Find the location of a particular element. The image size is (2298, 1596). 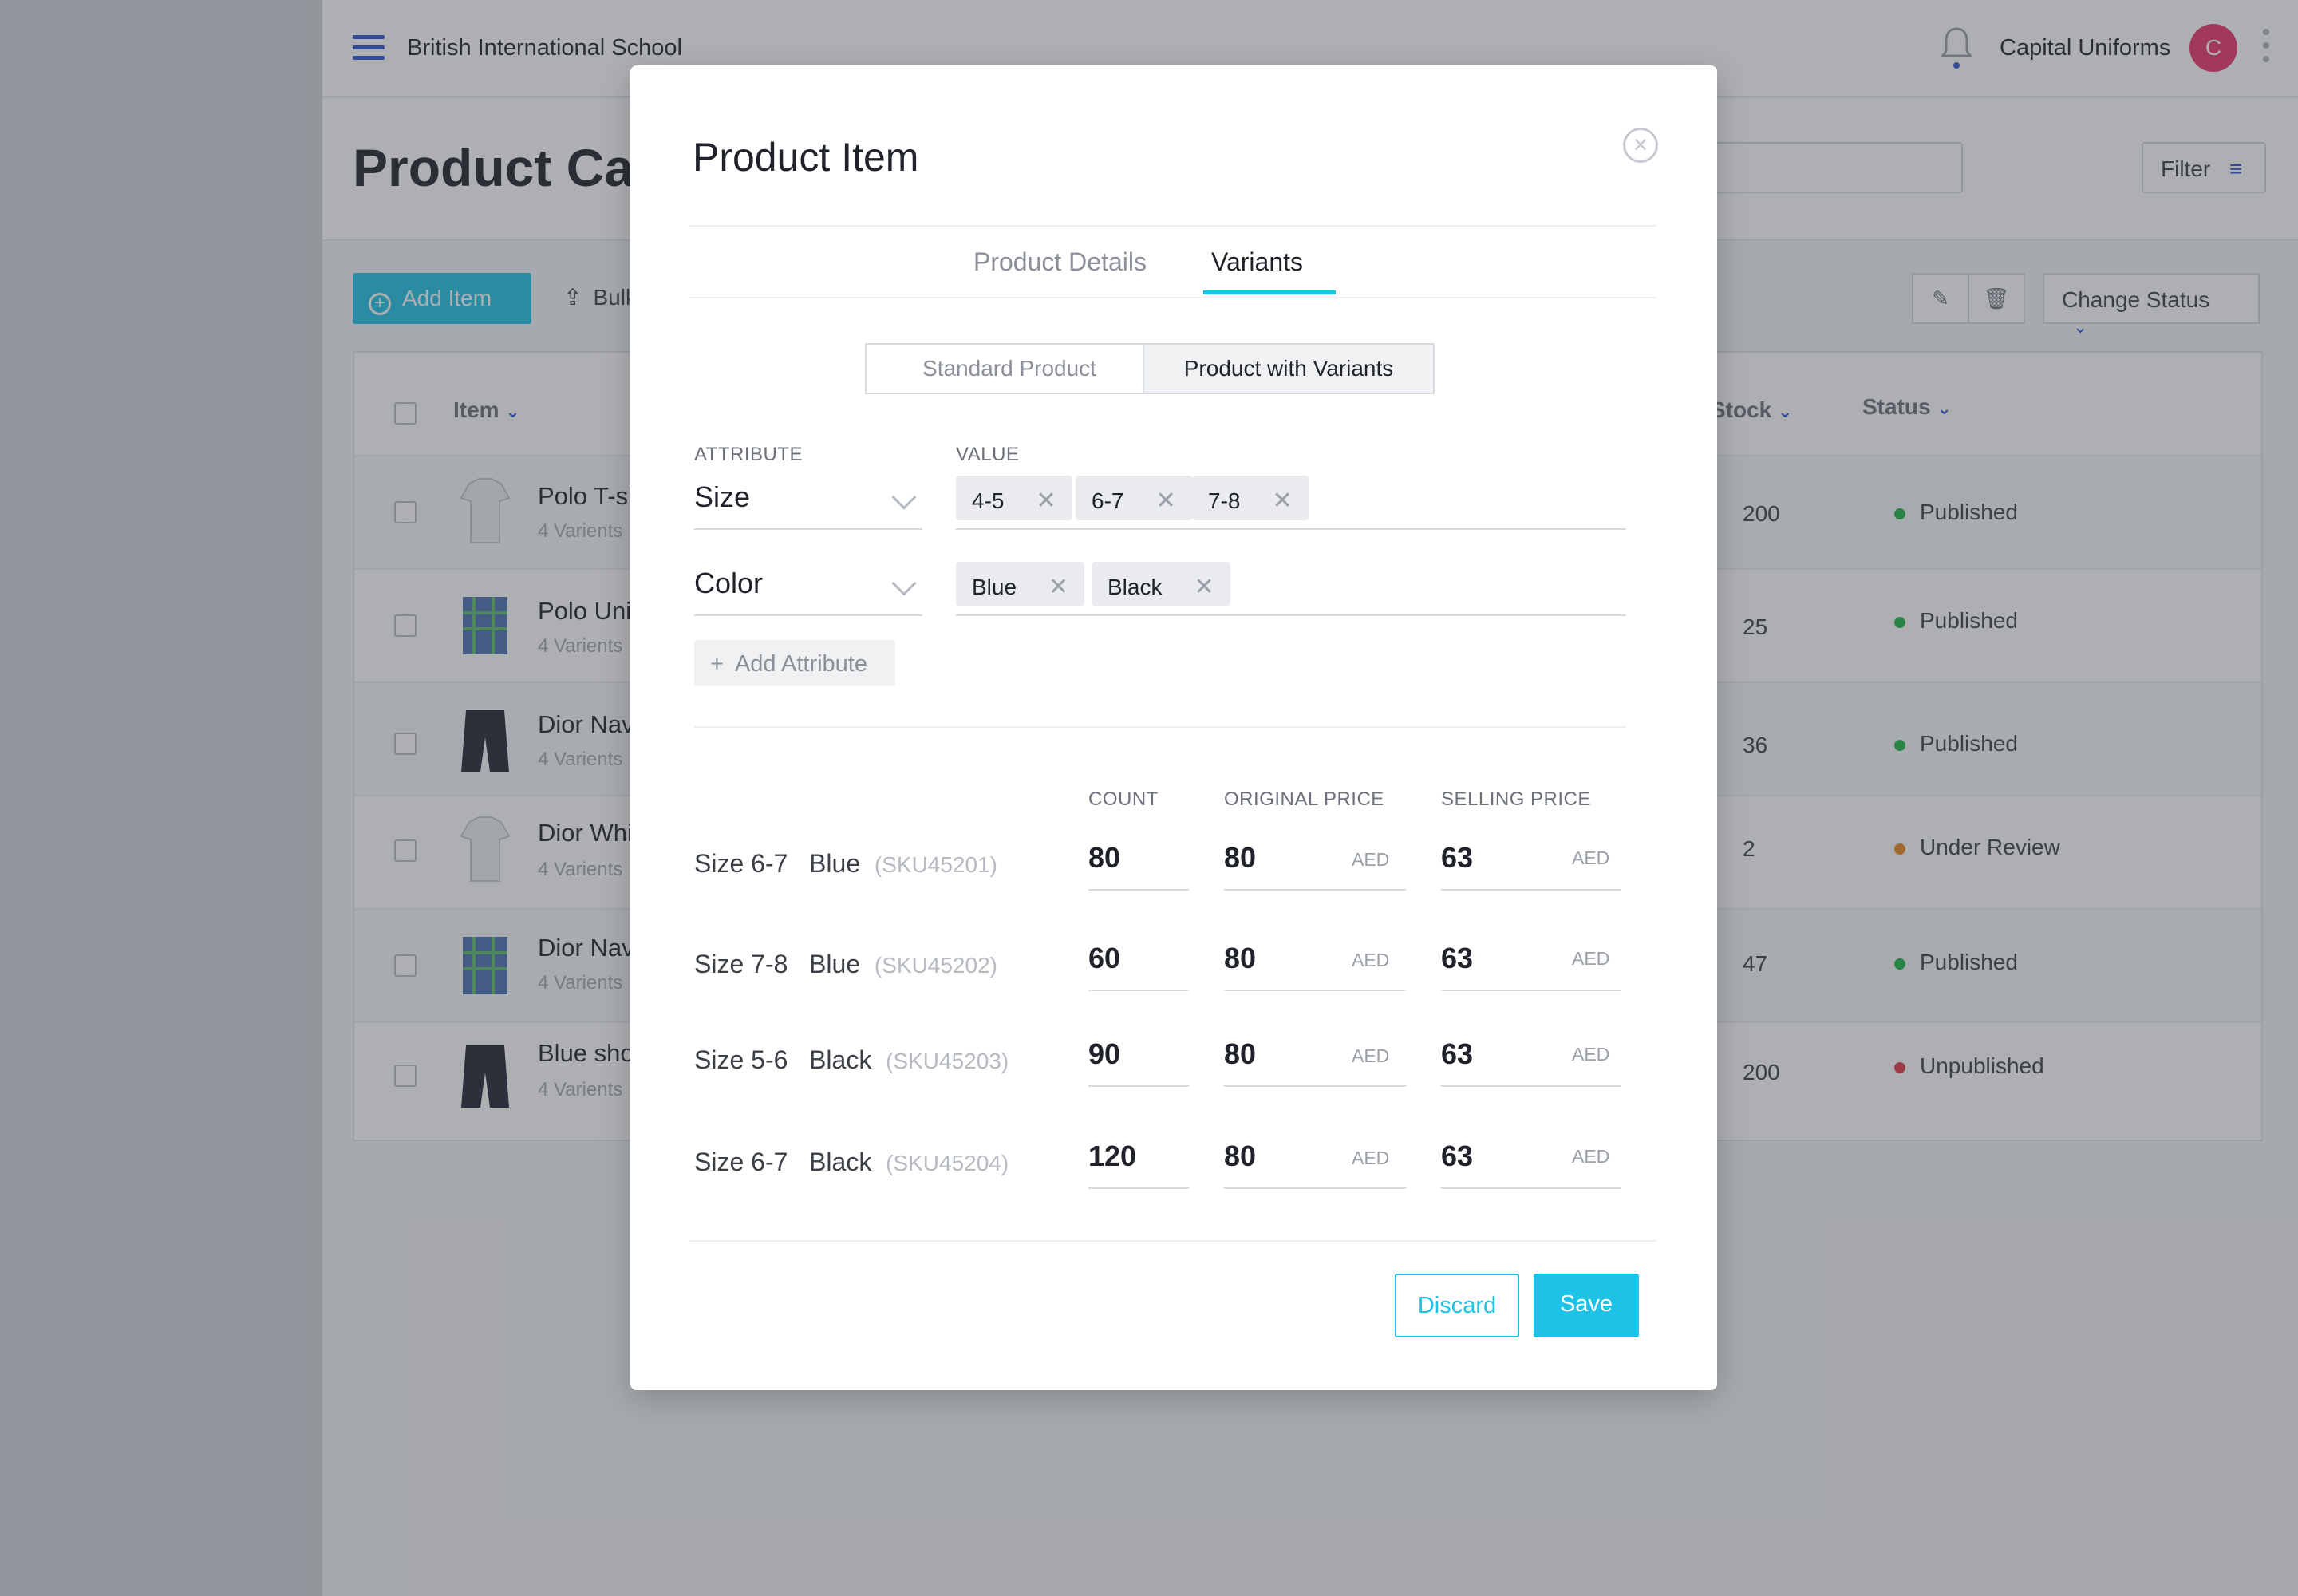

value-chip: Blue ✕ is located at coordinates (1021, 584).